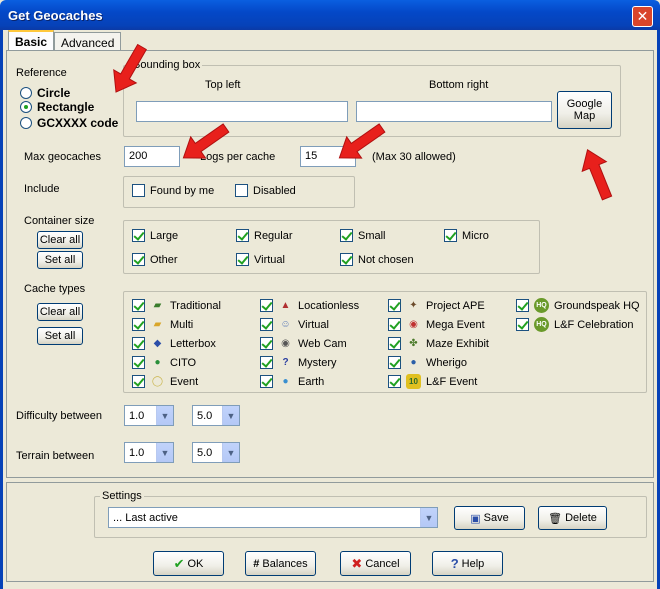 The image size is (660, 589). Describe the element at coordinates (204, 142) in the screenshot. I see `arrow-max-geocaches` at that location.